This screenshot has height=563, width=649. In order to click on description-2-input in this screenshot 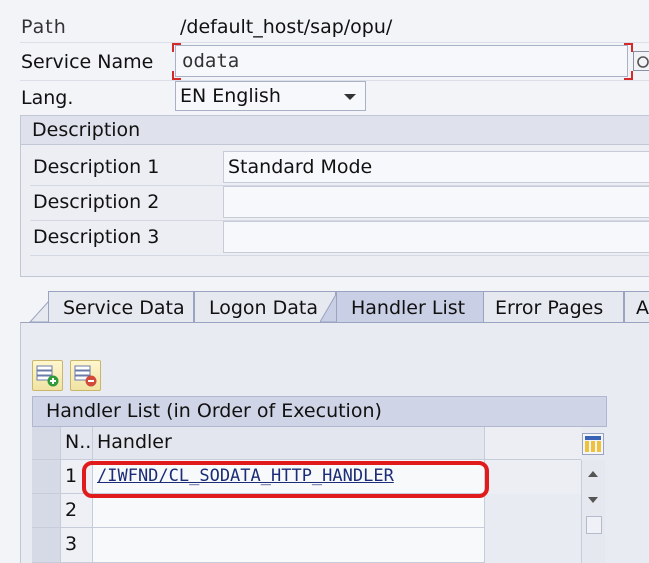, I will do `click(436, 202)`.